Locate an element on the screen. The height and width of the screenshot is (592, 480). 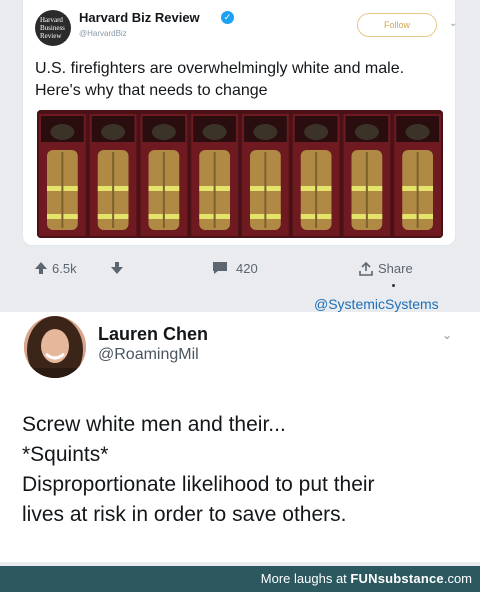
footer-text: More laughs at FUNsubstance.com is located at coordinates (366, 578).